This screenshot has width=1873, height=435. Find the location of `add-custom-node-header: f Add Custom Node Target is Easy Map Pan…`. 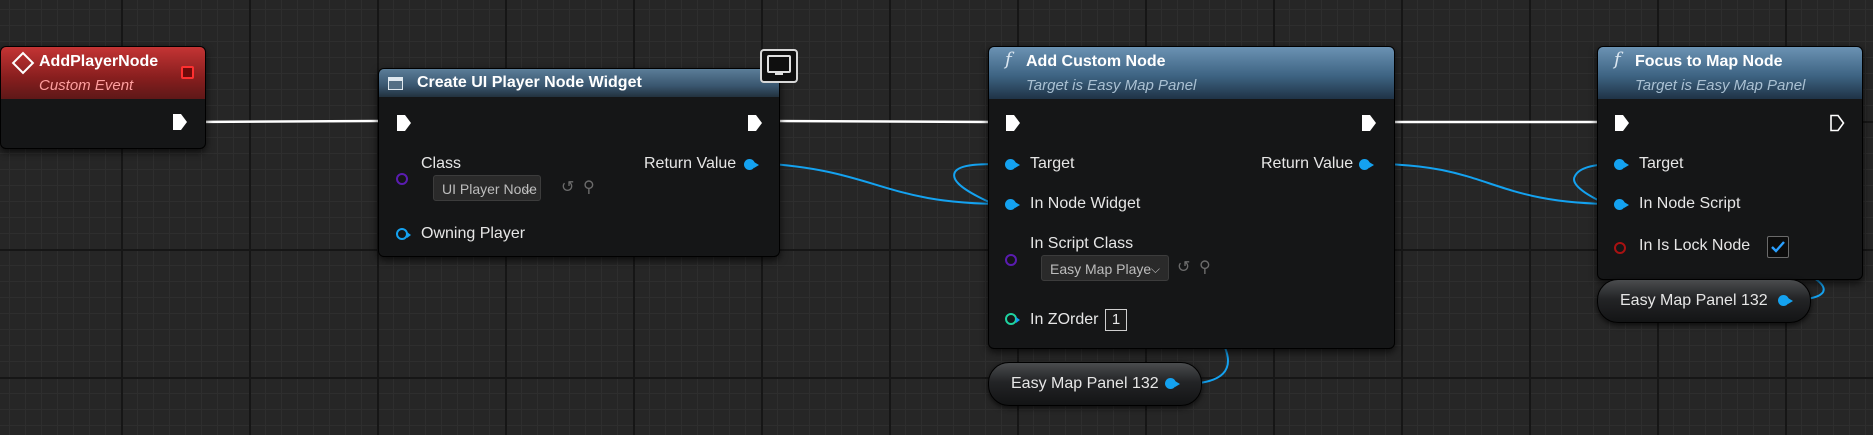

add-custom-node-header: f Add Custom Node Target is Easy Map Pan… is located at coordinates (1191, 73).